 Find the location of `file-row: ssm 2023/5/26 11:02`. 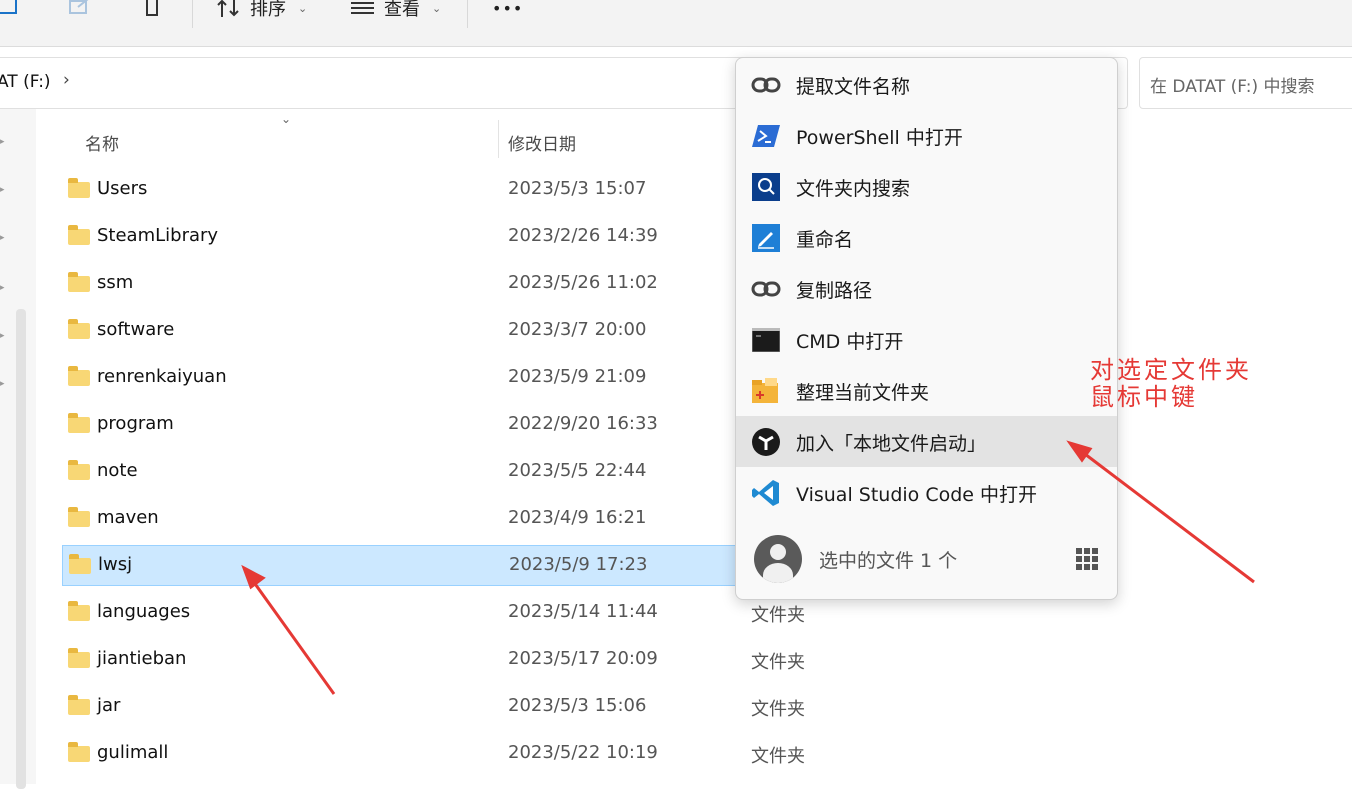

file-row: ssm 2023/5/26 11:02 is located at coordinates (412, 284).